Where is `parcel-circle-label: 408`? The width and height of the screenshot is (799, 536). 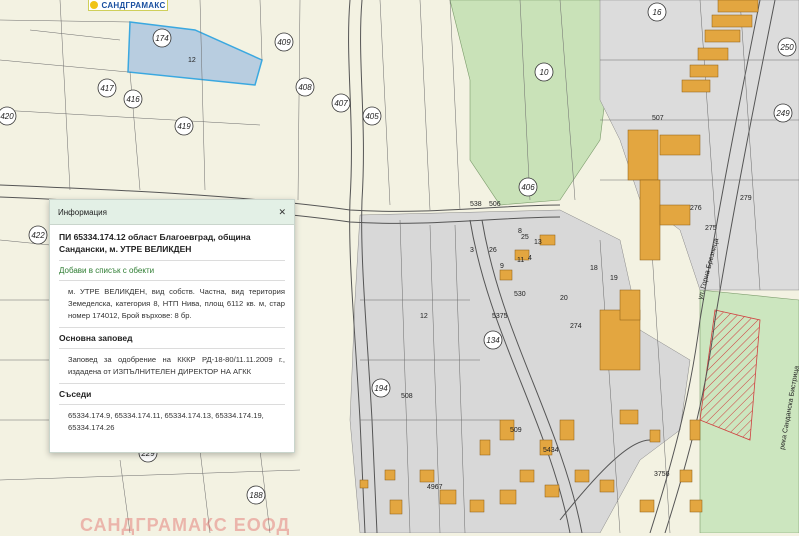 parcel-circle-label: 408 is located at coordinates (305, 87).